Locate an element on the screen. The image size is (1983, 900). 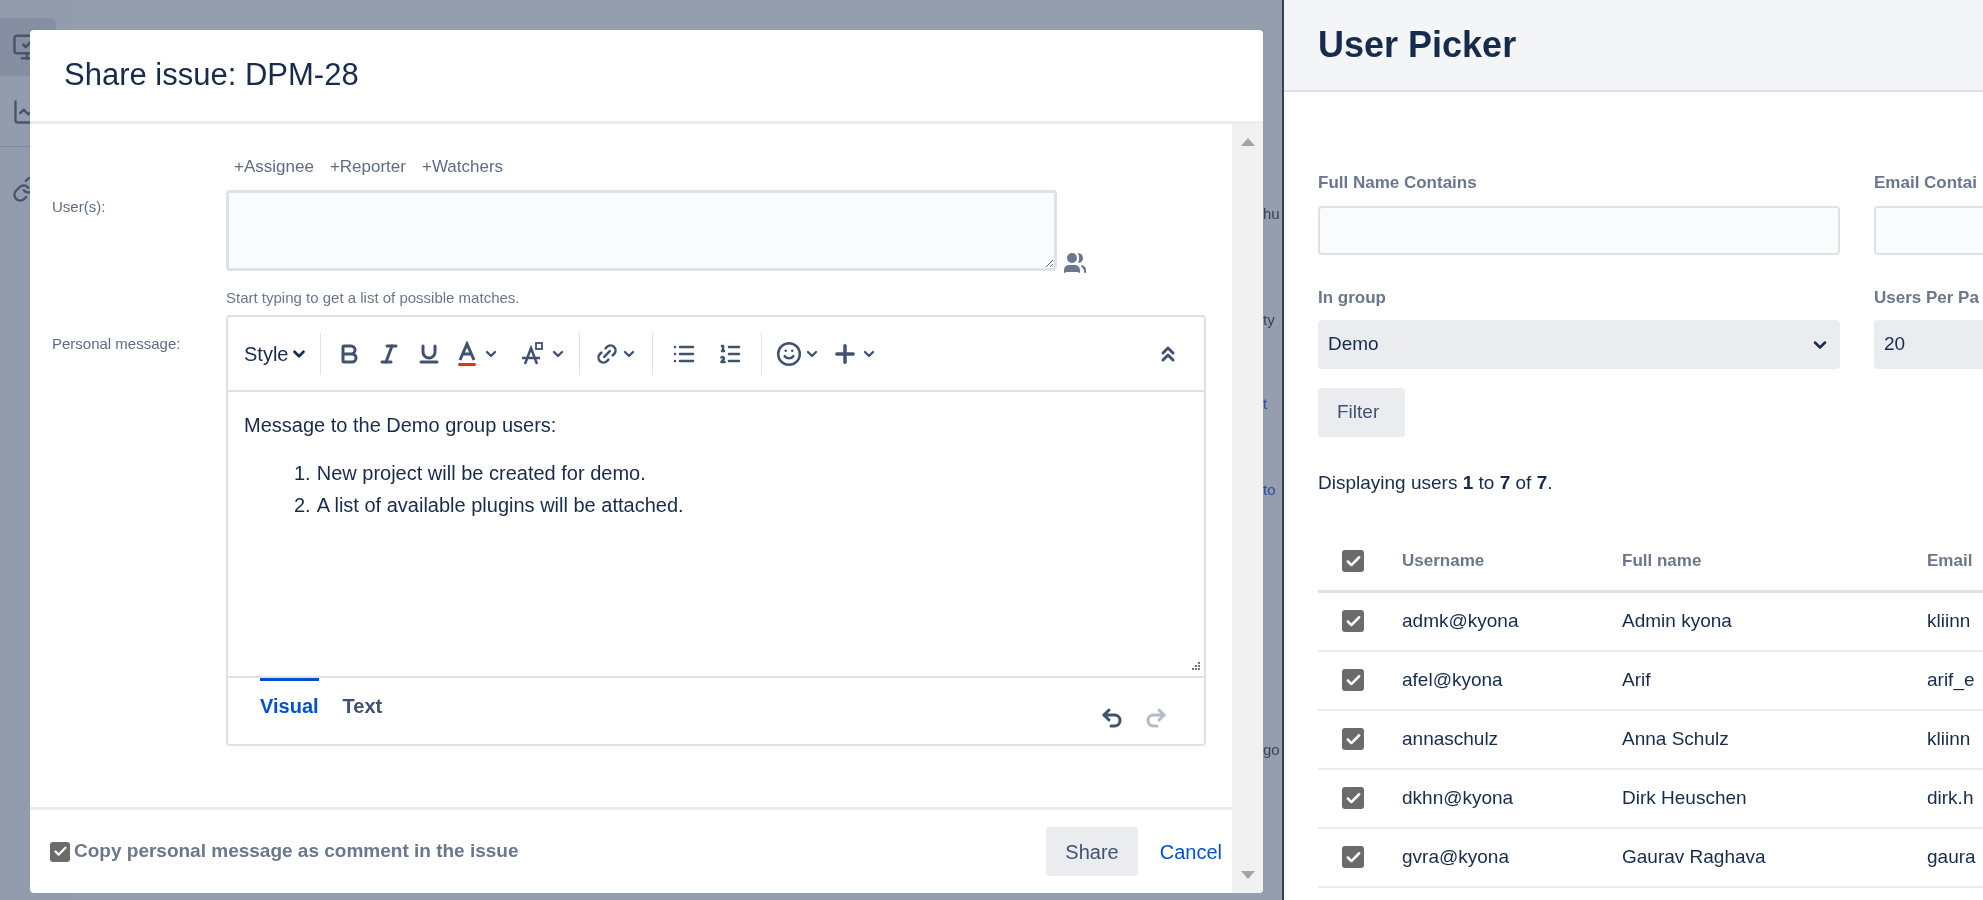
filter-label: Full Name Contains is located at coordinates (1398, 183).